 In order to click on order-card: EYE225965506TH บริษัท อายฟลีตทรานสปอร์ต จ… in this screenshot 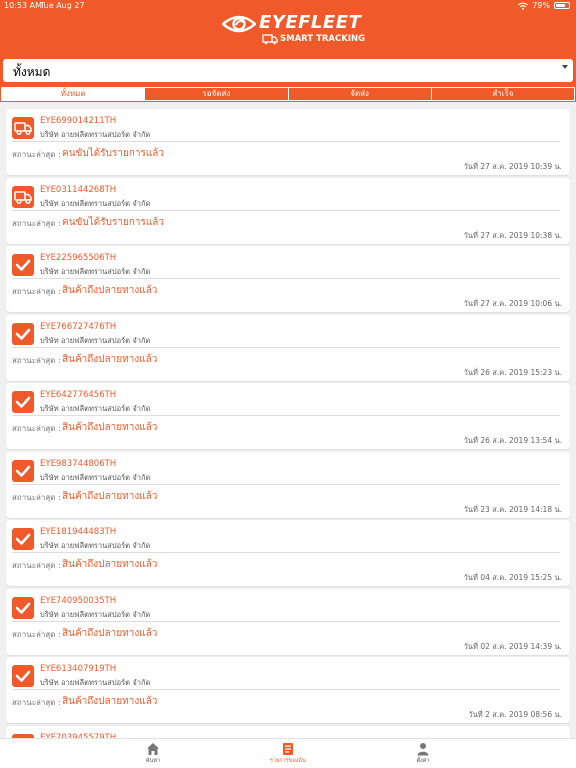, I will do `click(288, 279)`.